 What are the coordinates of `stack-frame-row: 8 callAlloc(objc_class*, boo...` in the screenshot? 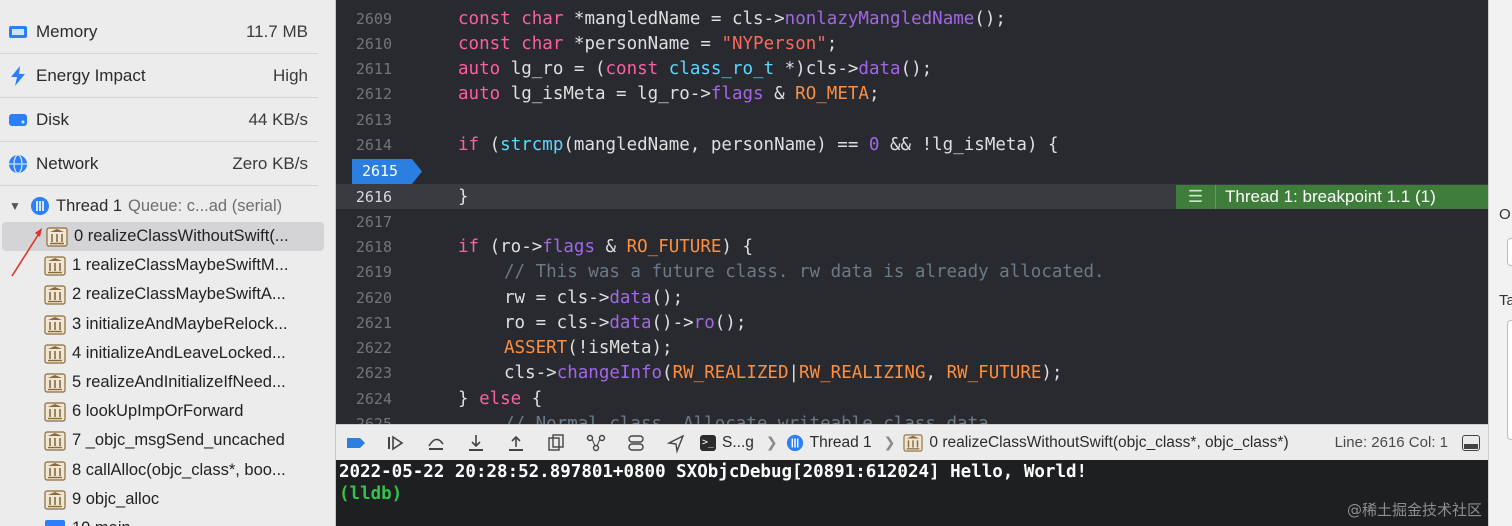 It's located at (161, 470).